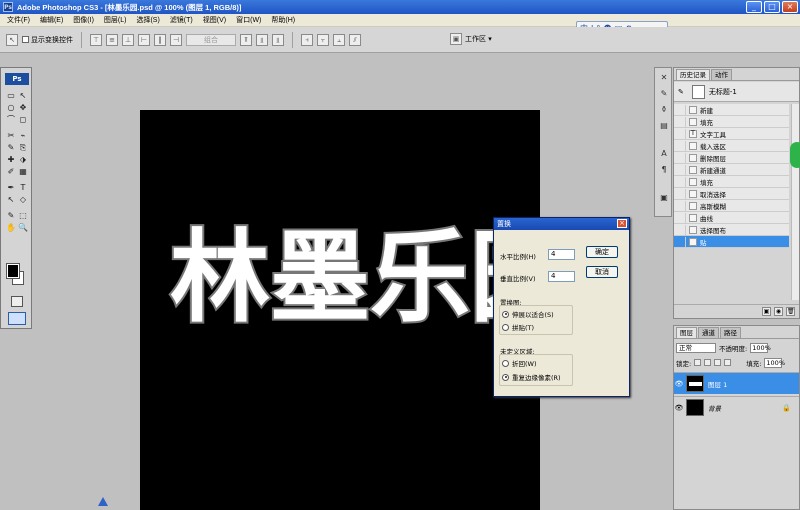  What do you see at coordinates (731, 170) in the screenshot?
I see `history-item: 新建通道` at bounding box center [731, 170].